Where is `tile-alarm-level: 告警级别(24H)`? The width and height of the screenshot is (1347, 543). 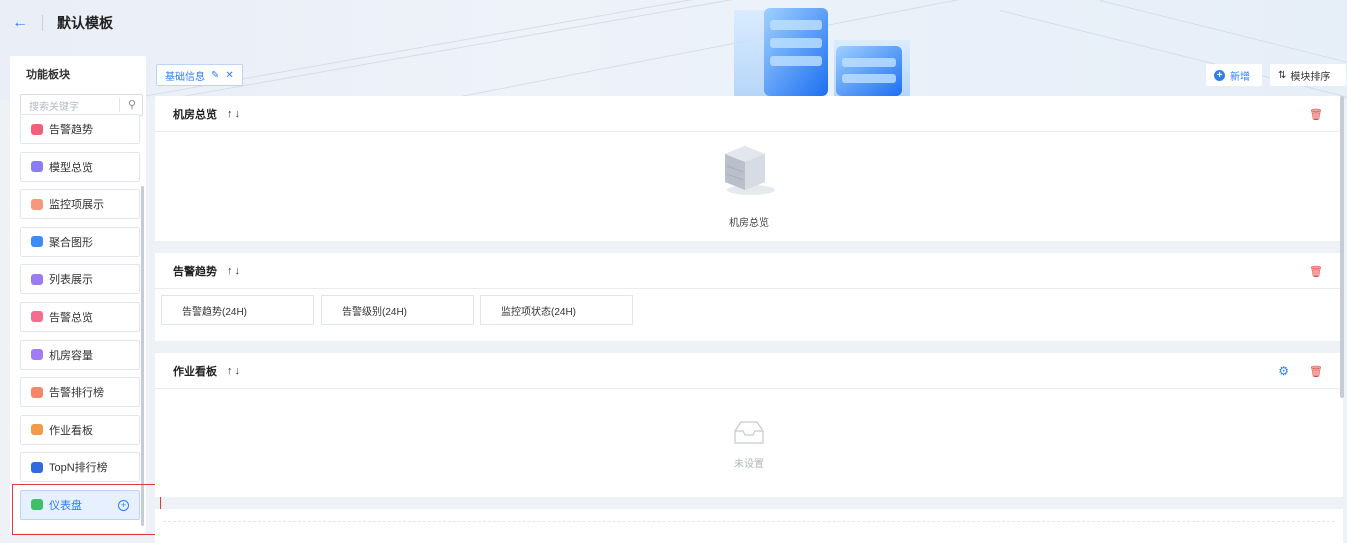
tile-alarm-level: 告警级别(24H) is located at coordinates (397, 310).